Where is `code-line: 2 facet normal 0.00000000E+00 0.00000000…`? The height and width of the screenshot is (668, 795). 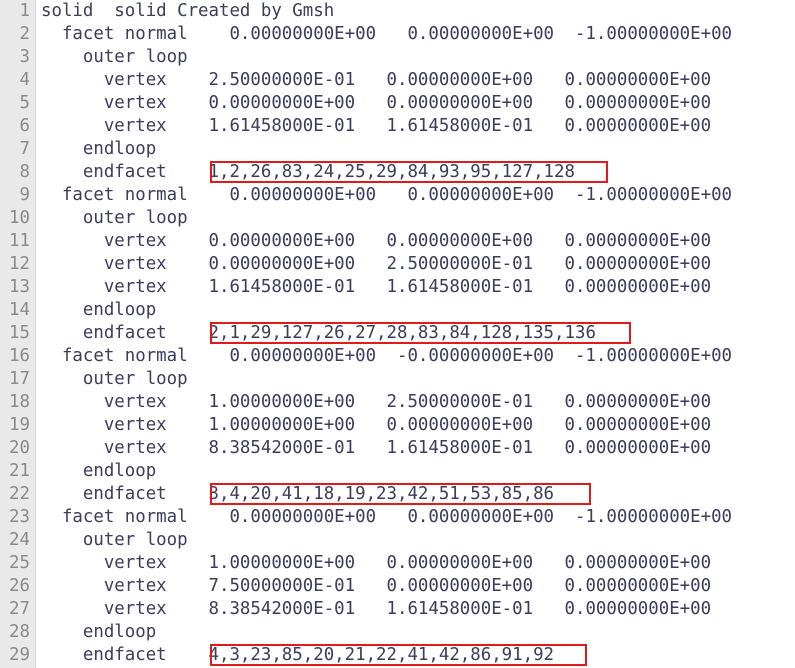
code-line: 2 facet normal 0.00000000E+00 0.00000000… is located at coordinates (397, 34).